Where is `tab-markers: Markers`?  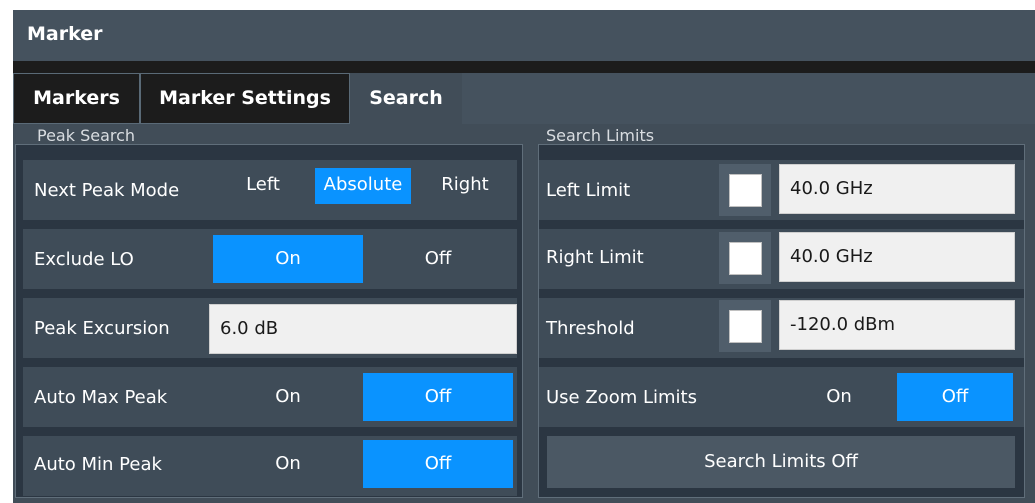
tab-markers: Markers is located at coordinates (76, 98).